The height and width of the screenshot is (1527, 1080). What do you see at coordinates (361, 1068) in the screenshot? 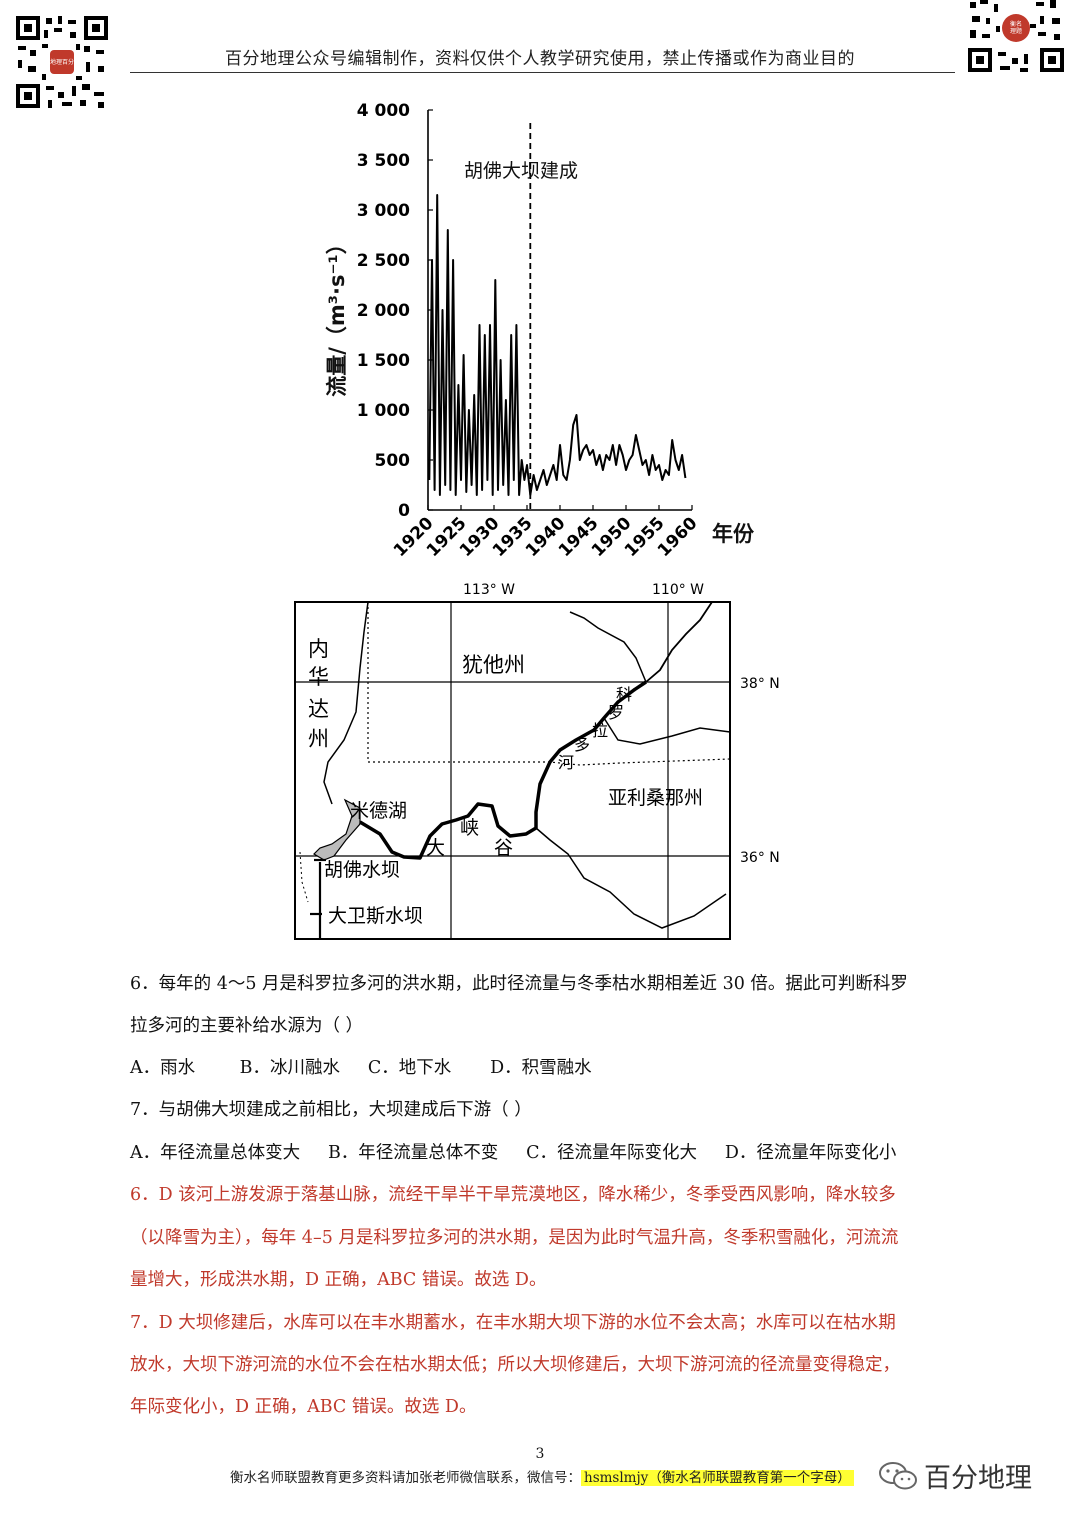
I see `question-6-options: A．雨水 B．冰川融水 C．地下水 D．积雪融水` at bounding box center [361, 1068].